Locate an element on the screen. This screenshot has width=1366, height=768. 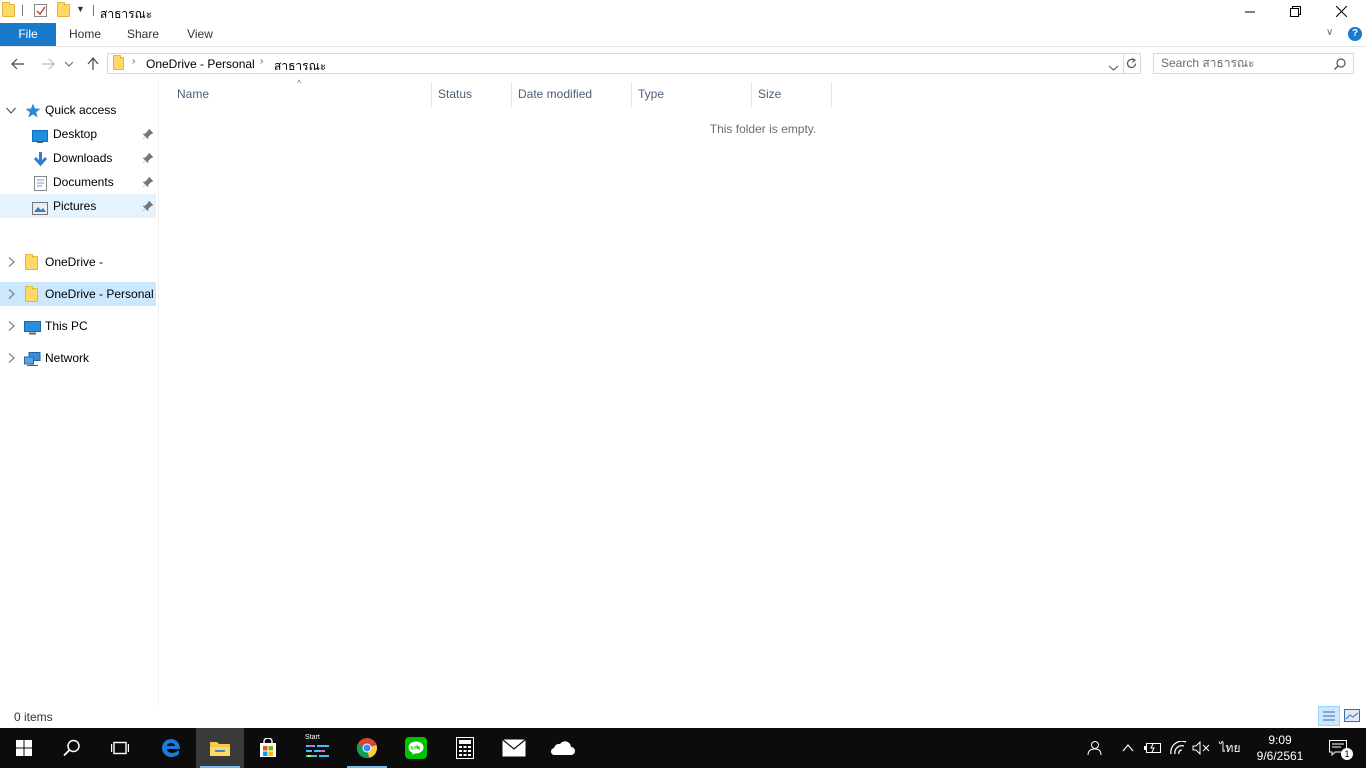
forward-button is located at coordinates (48, 64).